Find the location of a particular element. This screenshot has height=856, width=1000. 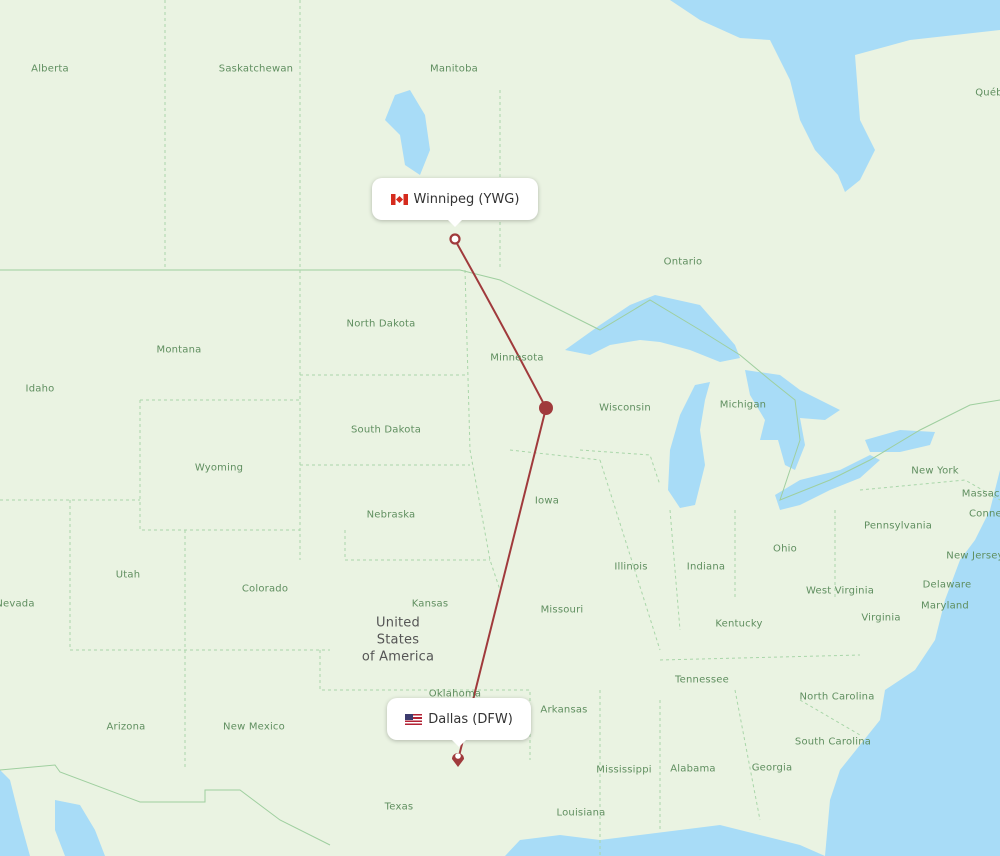

route-midpoint-marker is located at coordinates (546, 408).